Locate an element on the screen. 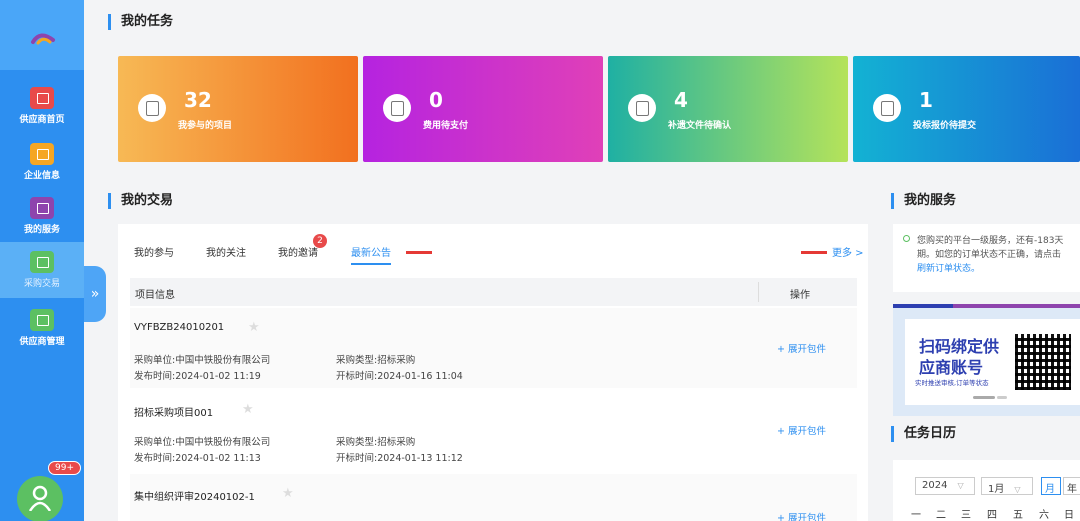 Image resolution: width=1080 pixels, height=521 pixels. sidebar-item-procurement: 采购交易 is located at coordinates (42, 270).